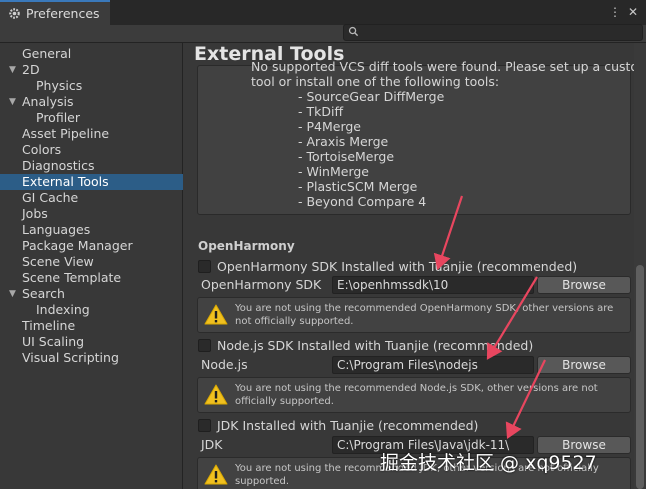 Image resolution: width=646 pixels, height=489 pixels. Describe the element at coordinates (584, 285) in the screenshot. I see `openharmony-sdk-browse-button: Browse` at that location.